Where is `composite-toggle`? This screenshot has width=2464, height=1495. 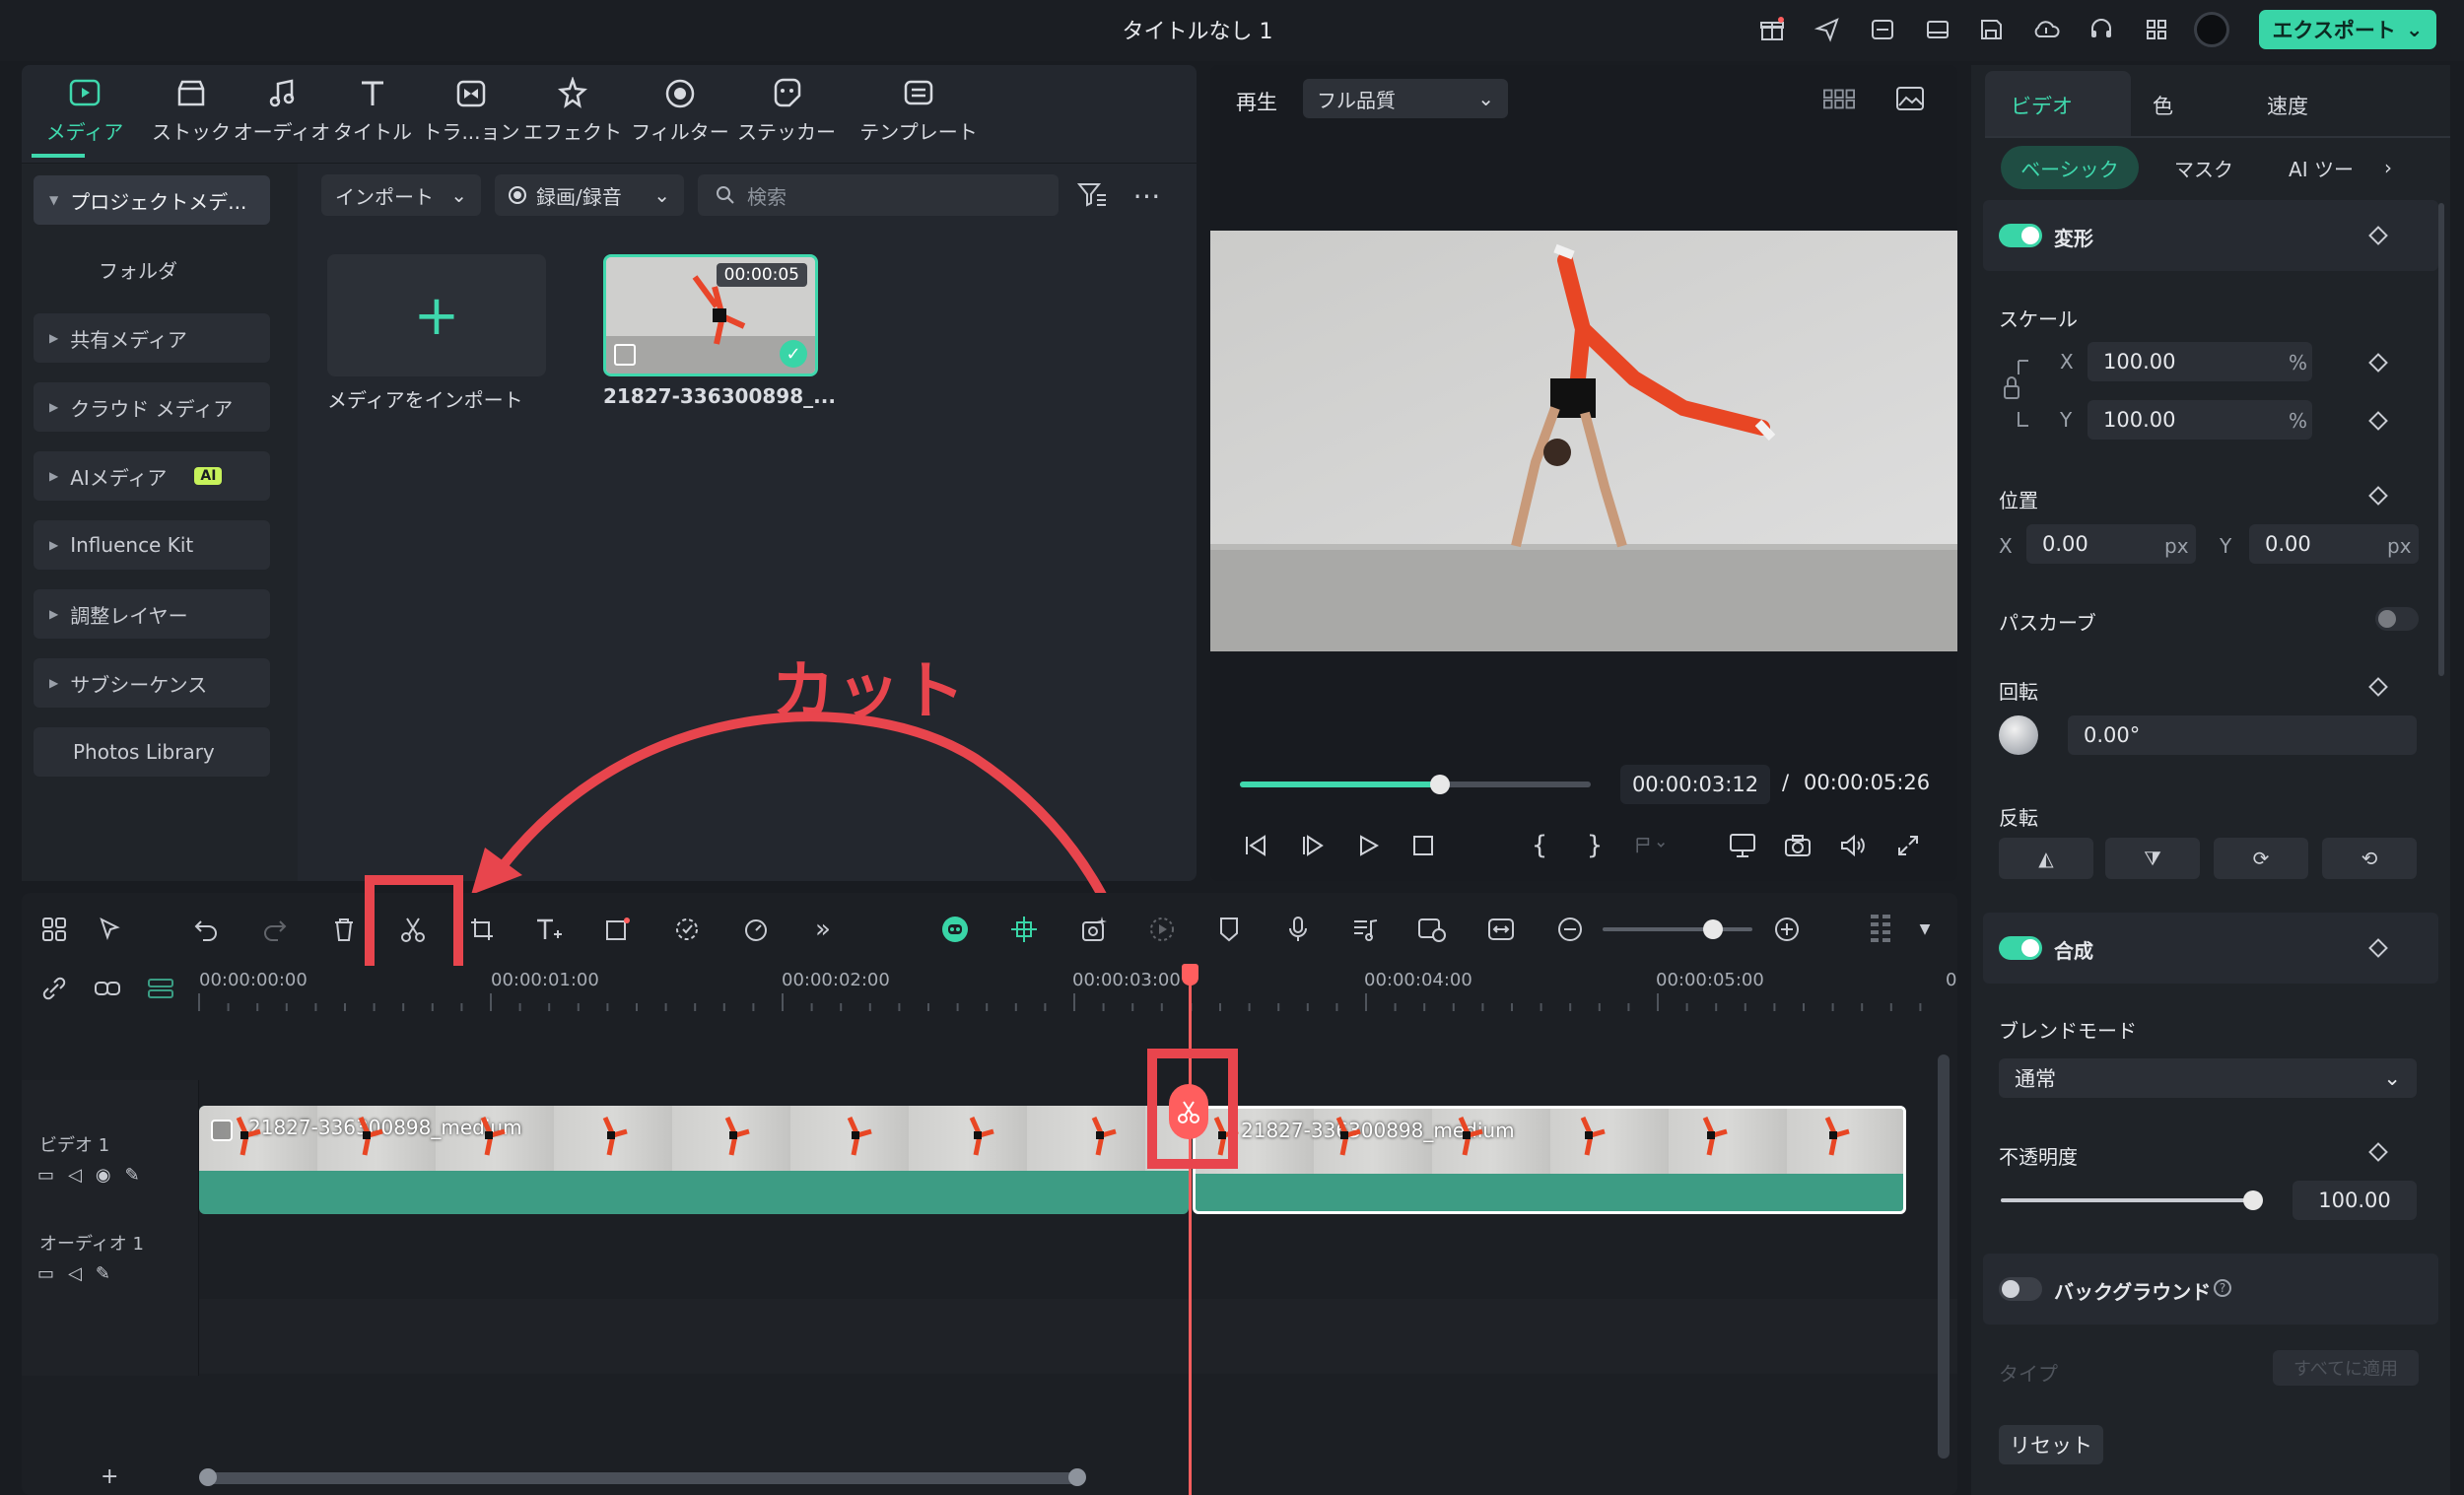
composite-toggle is located at coordinates (2020, 948).